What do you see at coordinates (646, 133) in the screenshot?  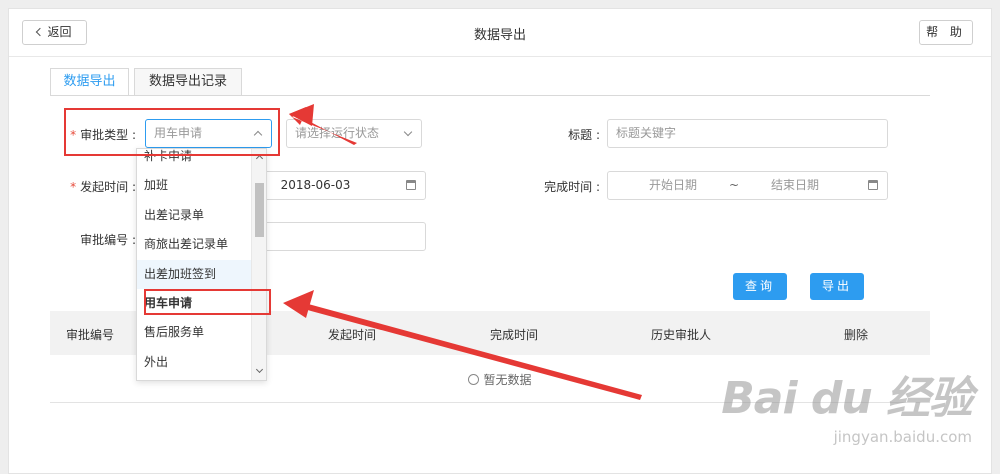 I see `title-placeholder: 标题关键字` at bounding box center [646, 133].